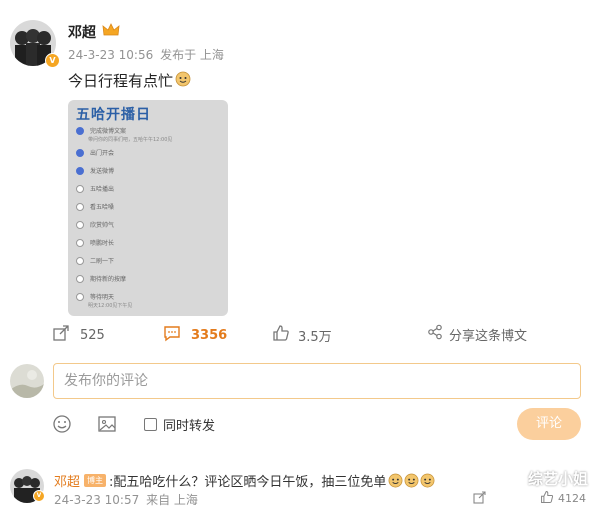  I want to click on comment-author-name: 邓超, so click(67, 480).